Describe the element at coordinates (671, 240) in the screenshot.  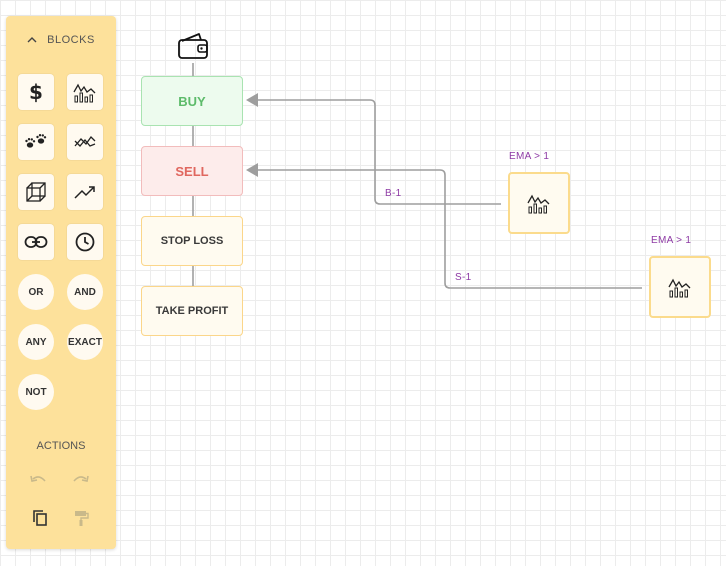
I see `indicator-2-label: EMA > 1` at that location.